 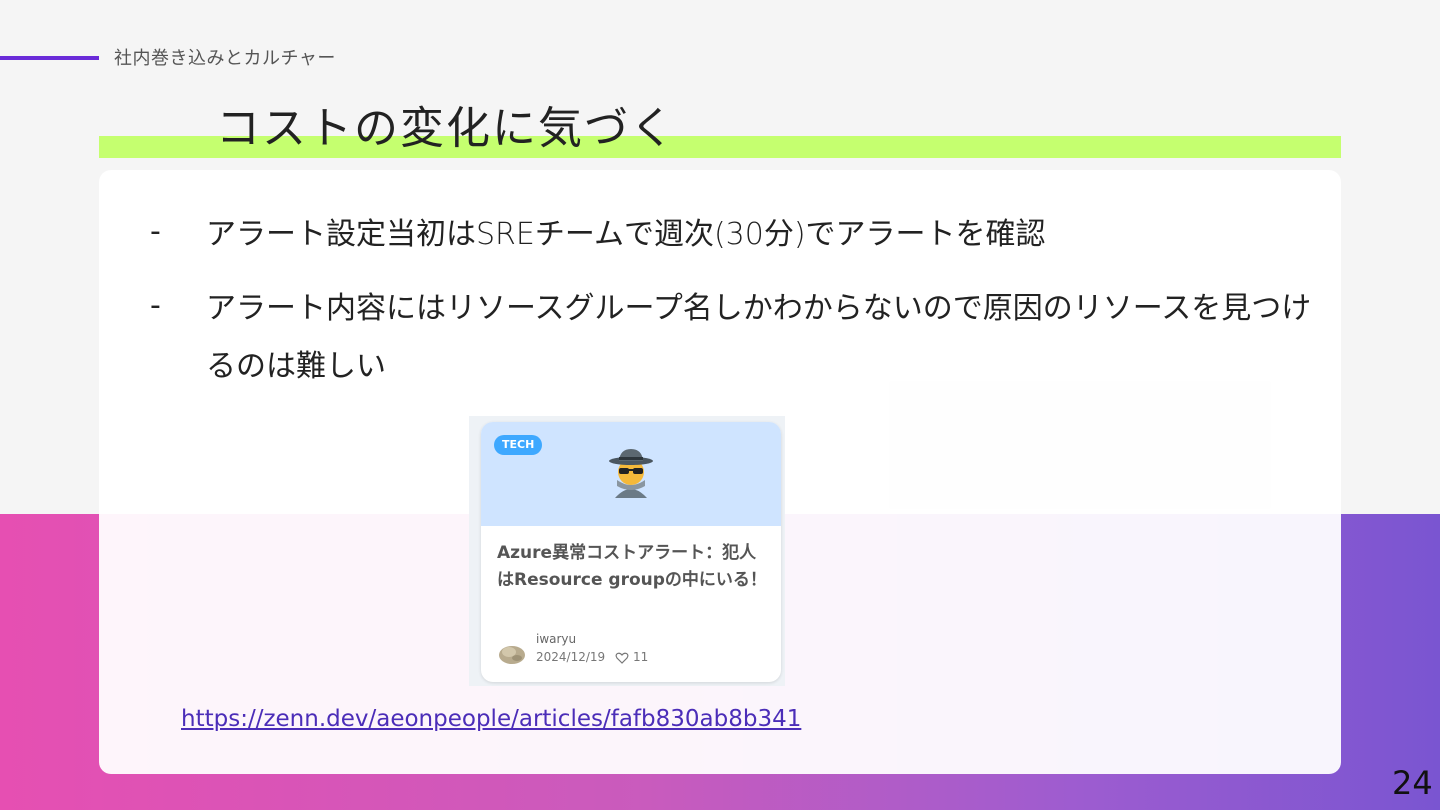 I want to click on like-count: 11, so click(x=641, y=657).